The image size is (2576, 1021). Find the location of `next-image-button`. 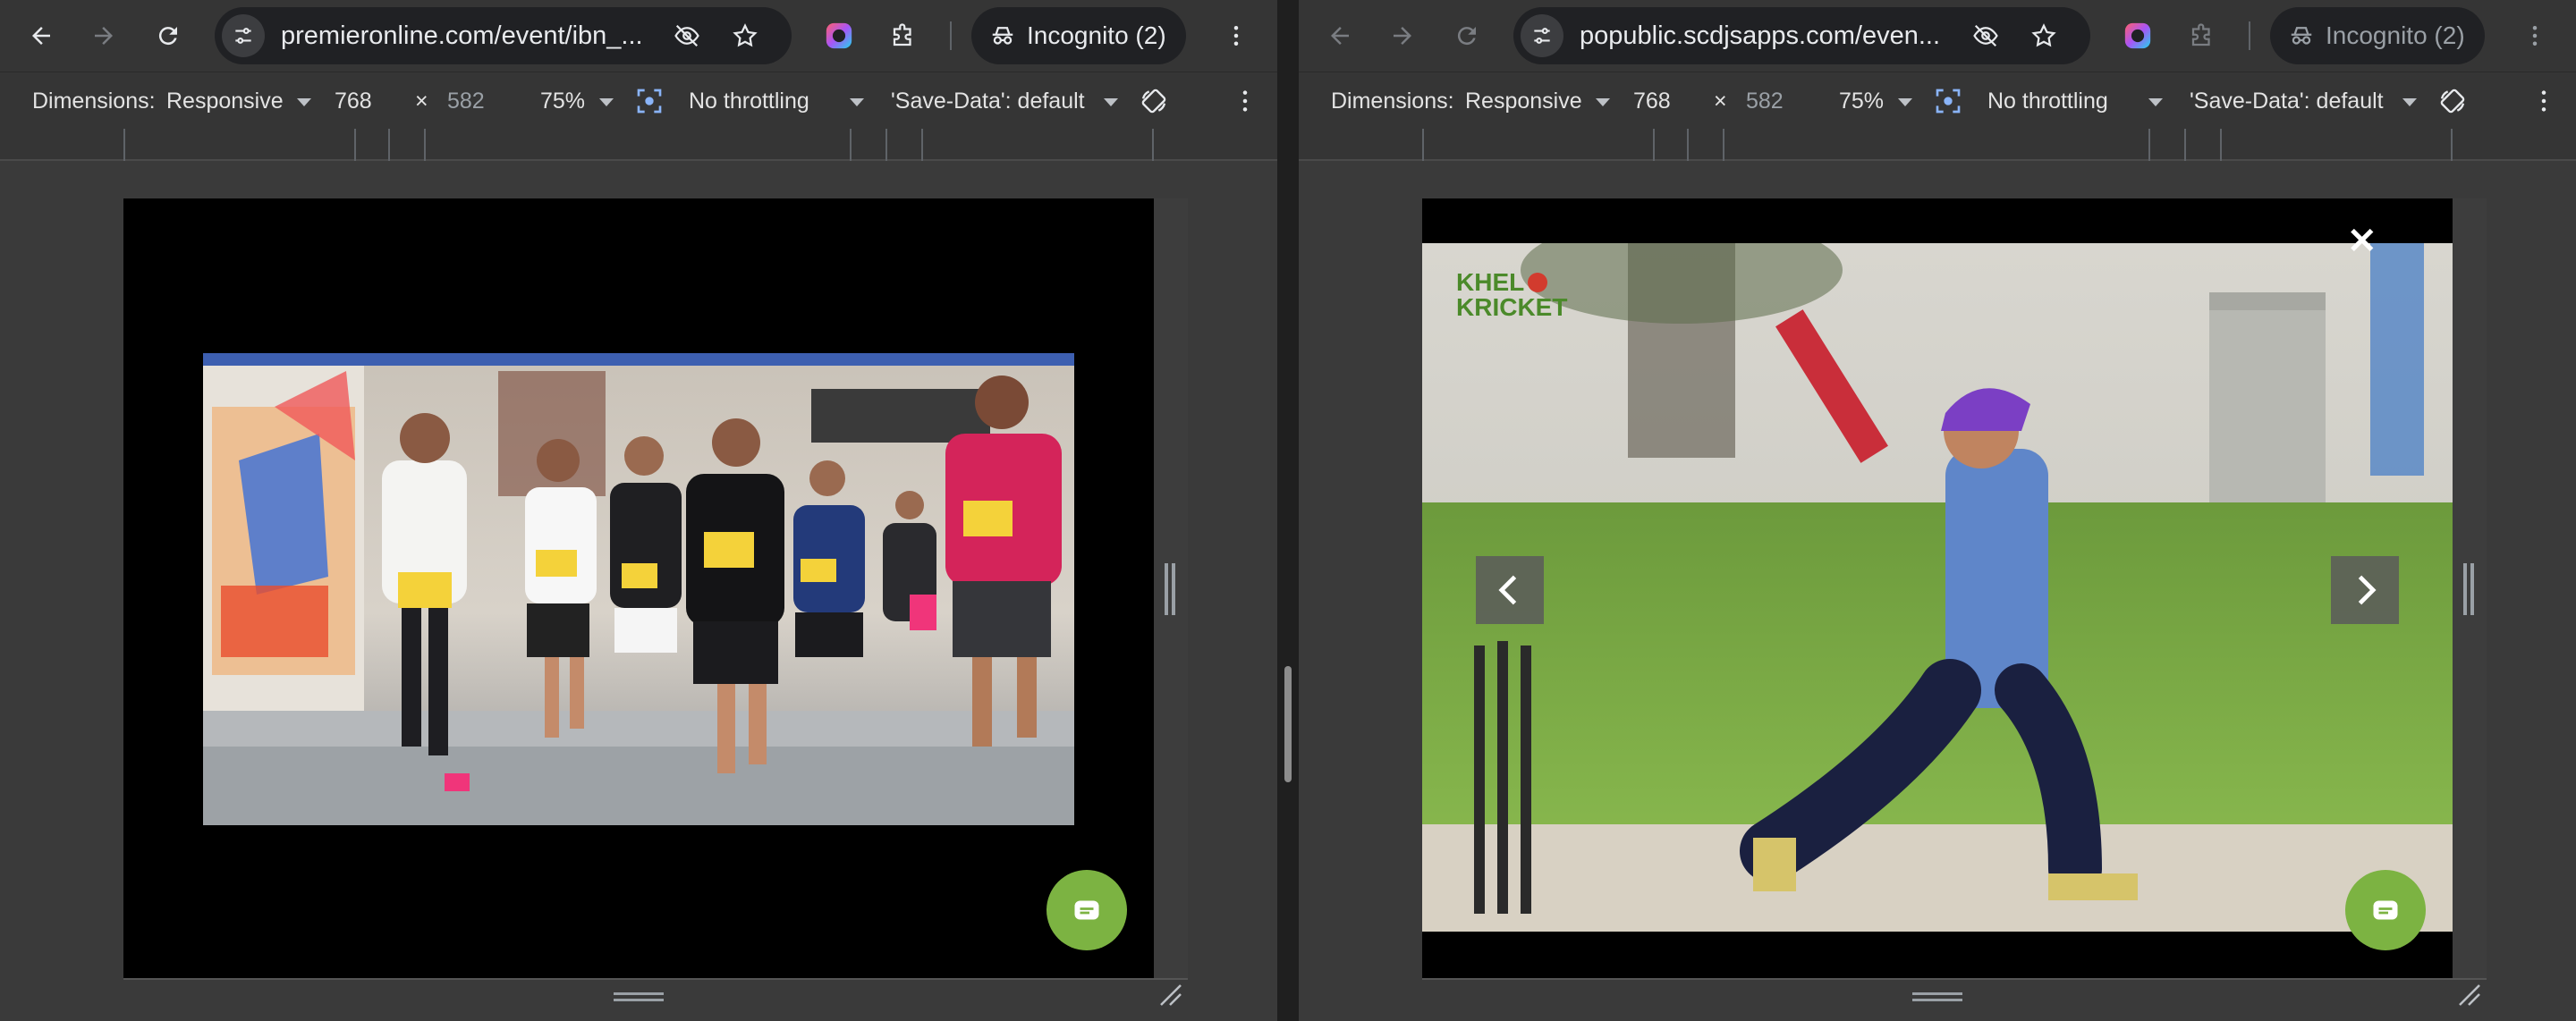

next-image-button is located at coordinates (2365, 590).